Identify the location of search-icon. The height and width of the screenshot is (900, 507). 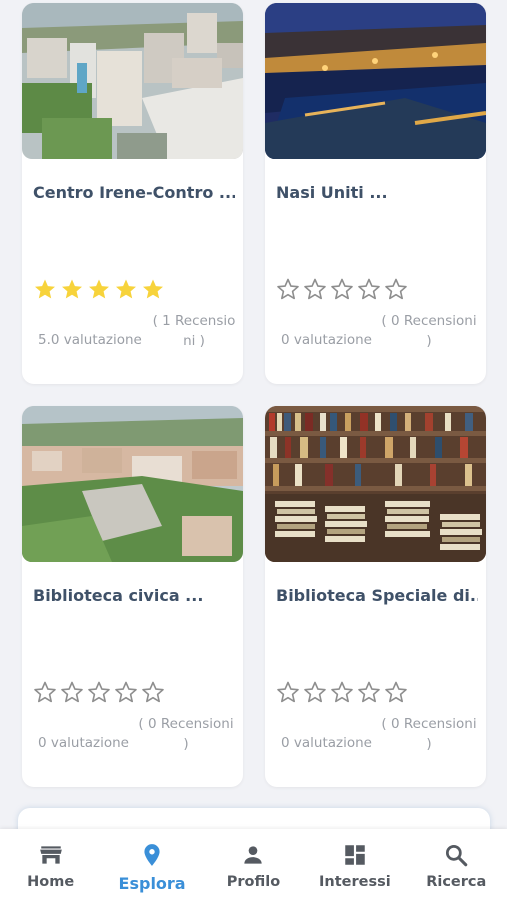
(456, 855).